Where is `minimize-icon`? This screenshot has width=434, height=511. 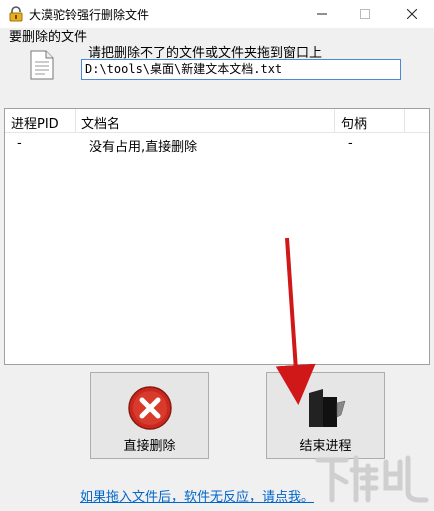 minimize-icon is located at coordinates (321, 14).